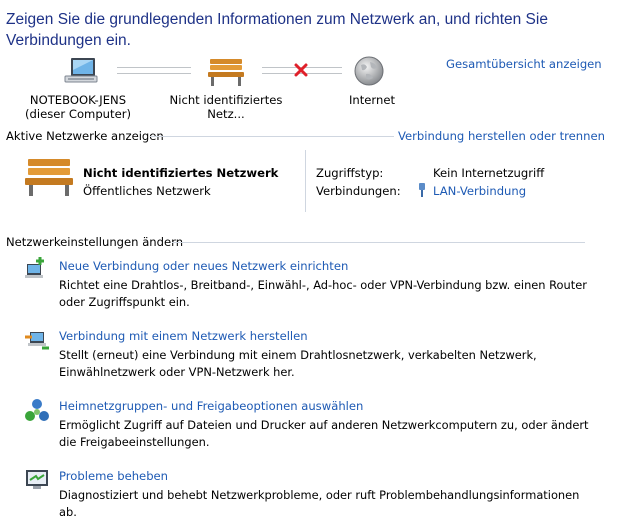 This screenshot has height=525, width=622. I want to click on computer-icon, so click(81, 73).